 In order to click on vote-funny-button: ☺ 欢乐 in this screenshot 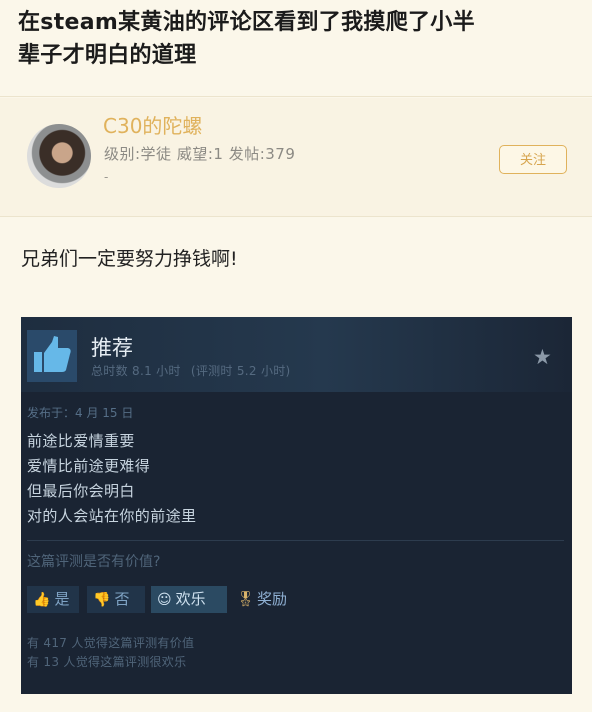, I will do `click(189, 599)`.